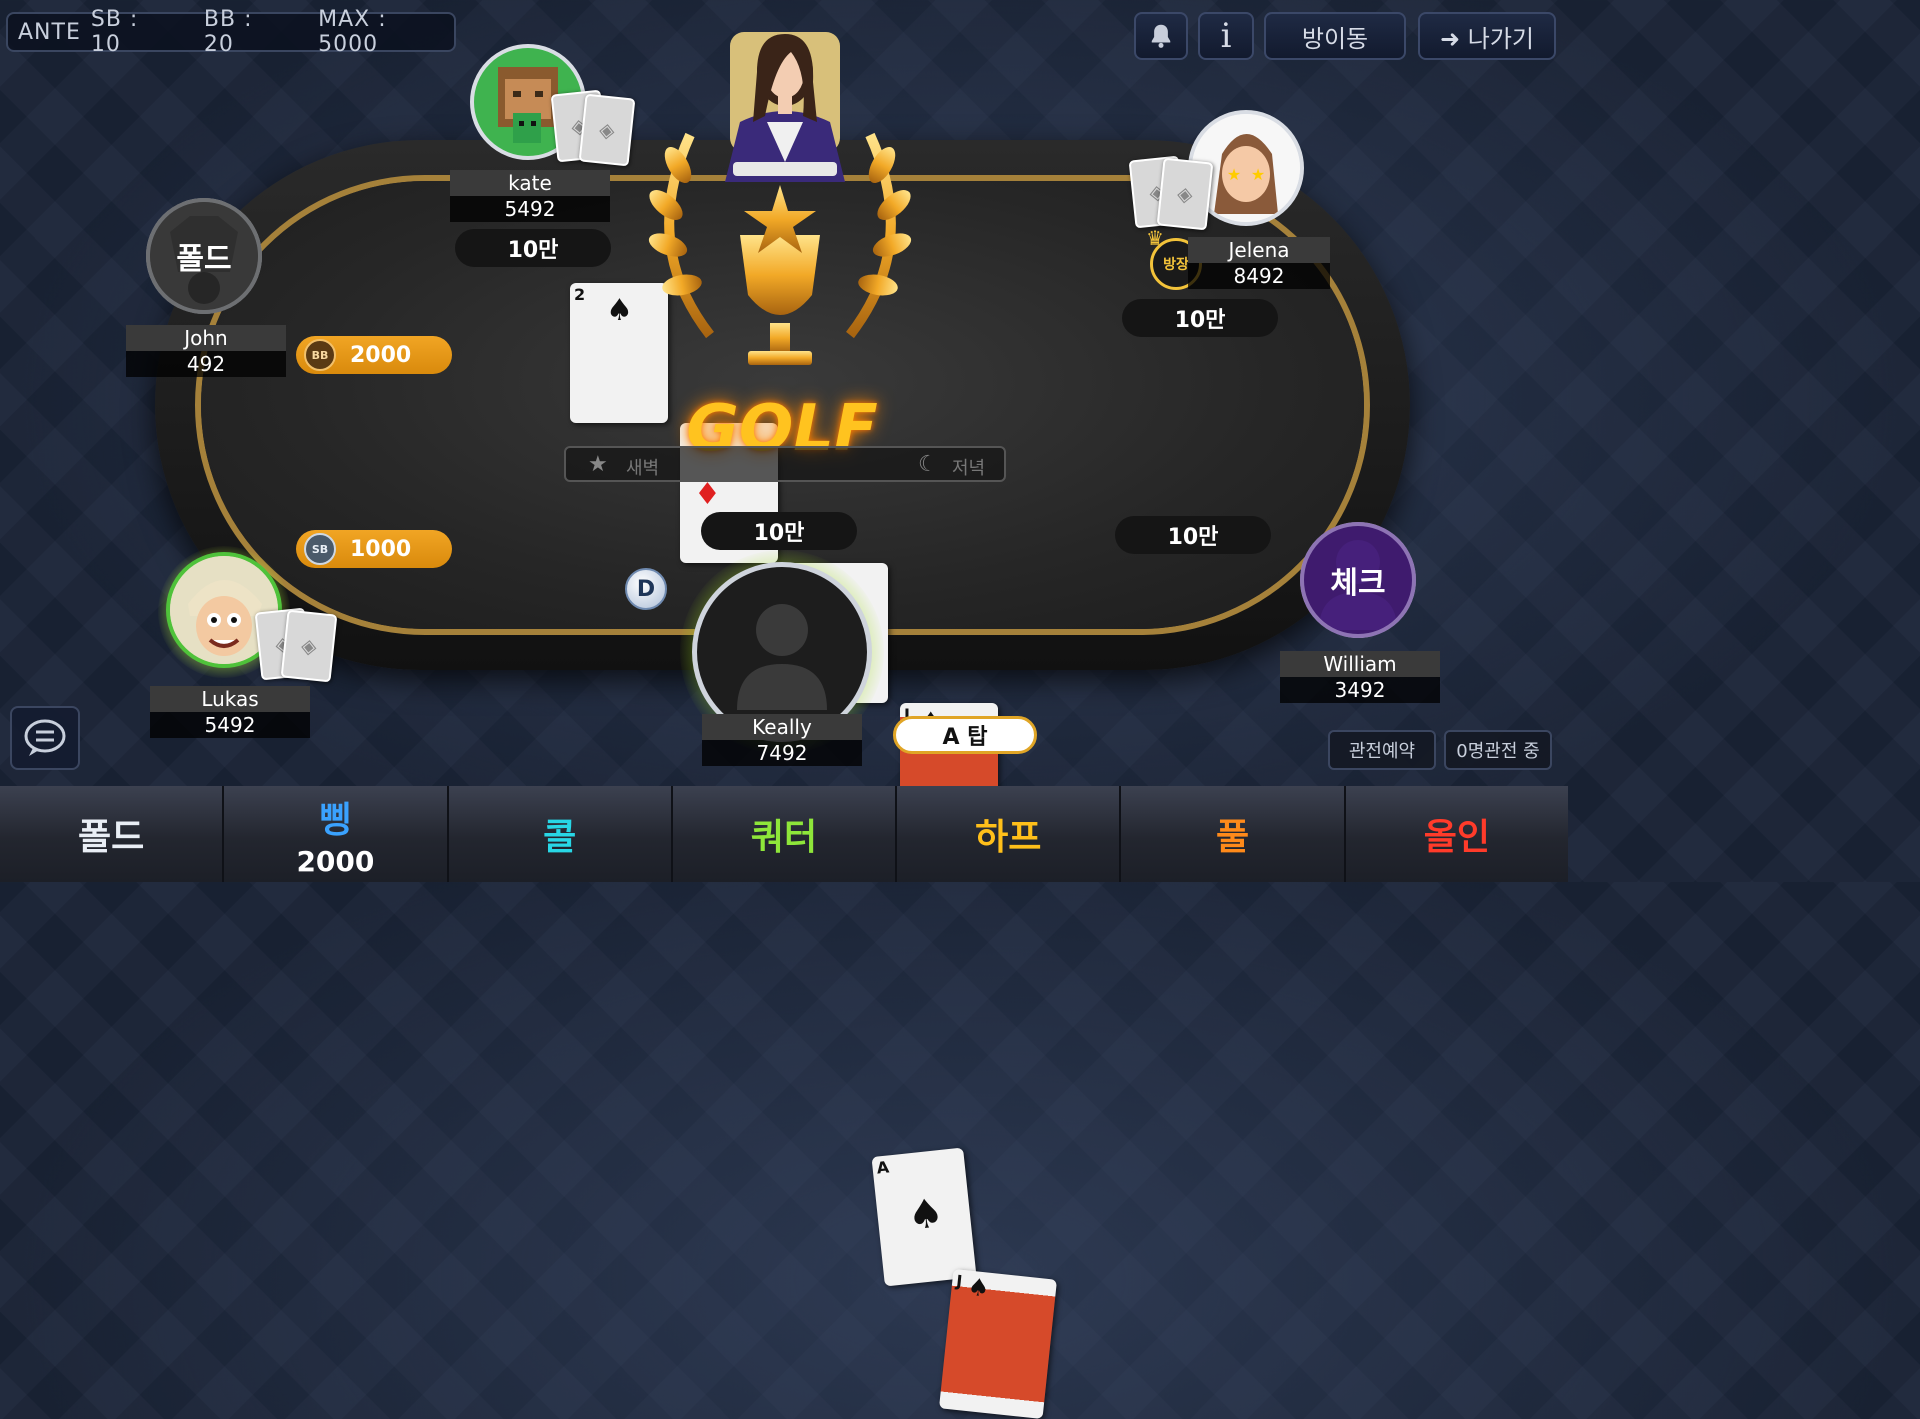 The image size is (1920, 1419). Describe the element at coordinates (1200, 318) in the screenshot. I see `bet-amount-jelena: 10만` at that location.